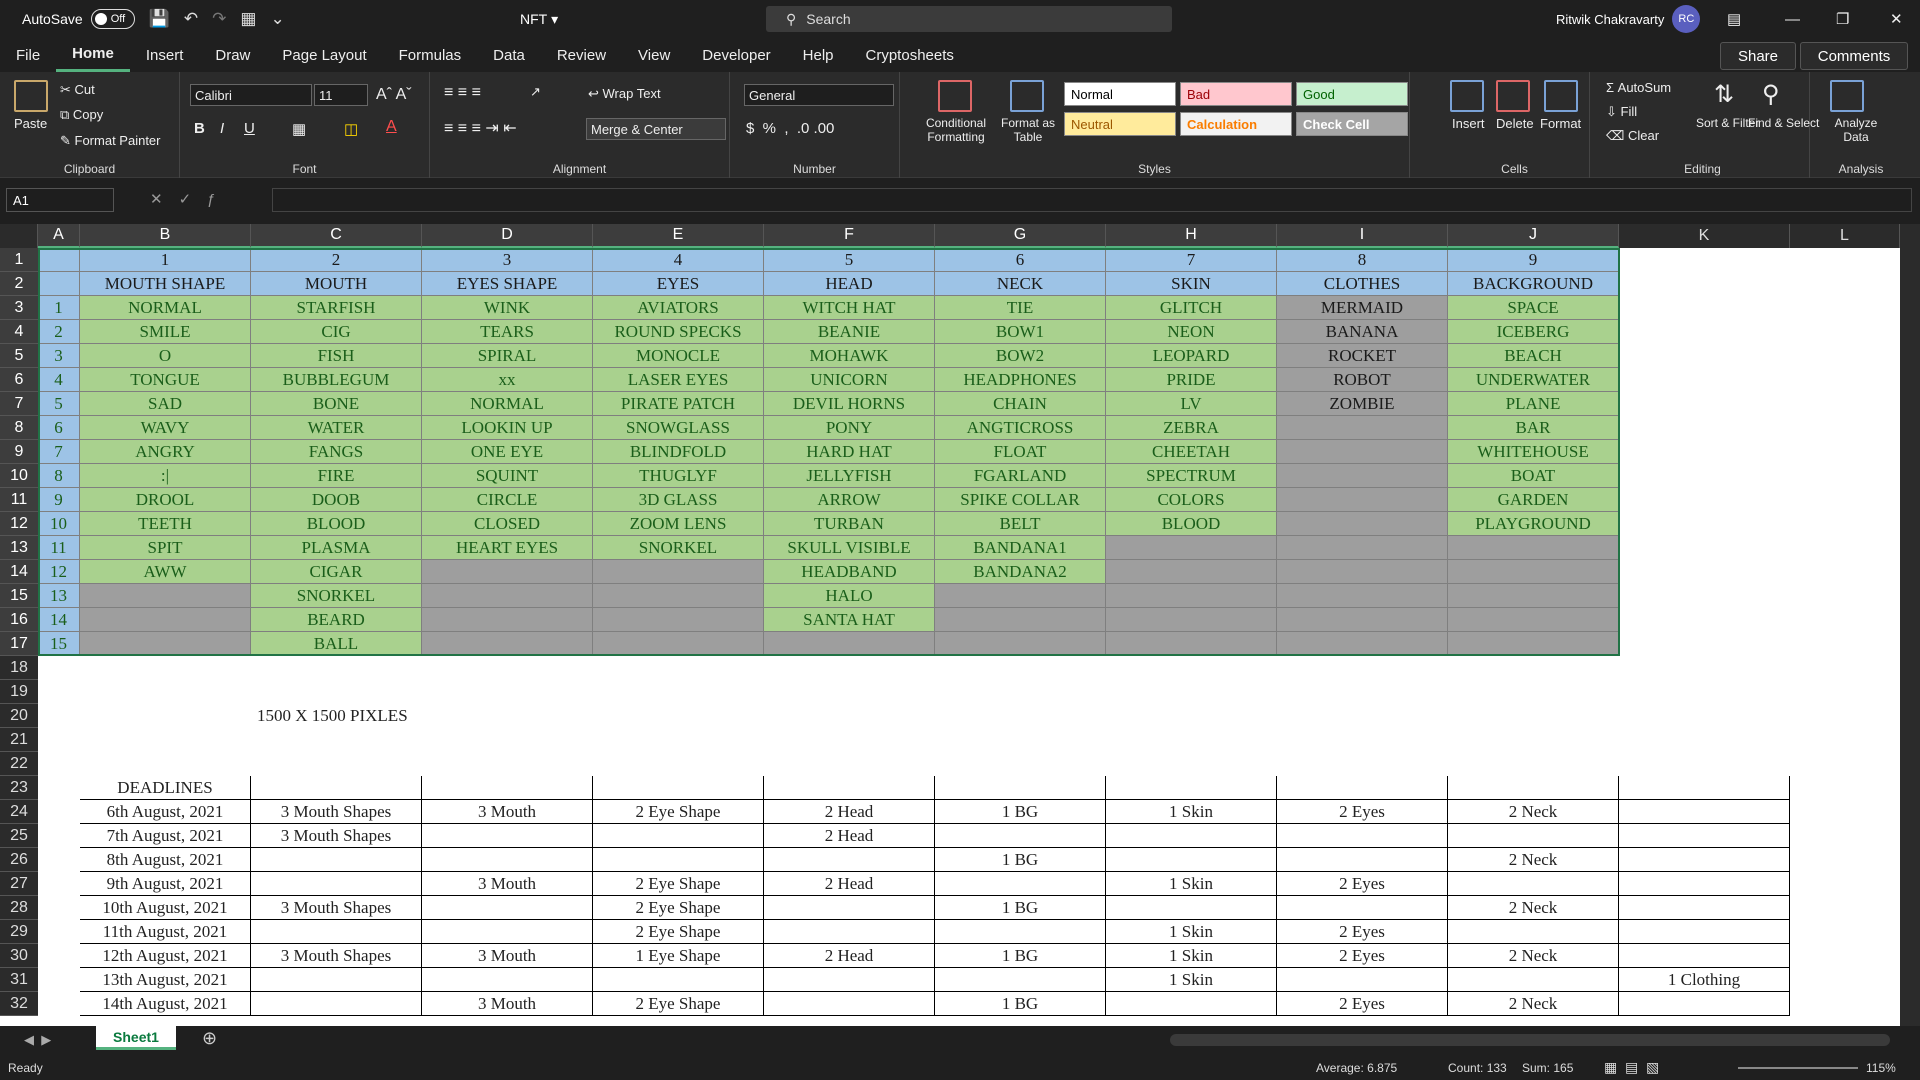  What do you see at coordinates (678, 404) in the screenshot?
I see `cell-r7-c4: PIRATE PATCH` at bounding box center [678, 404].